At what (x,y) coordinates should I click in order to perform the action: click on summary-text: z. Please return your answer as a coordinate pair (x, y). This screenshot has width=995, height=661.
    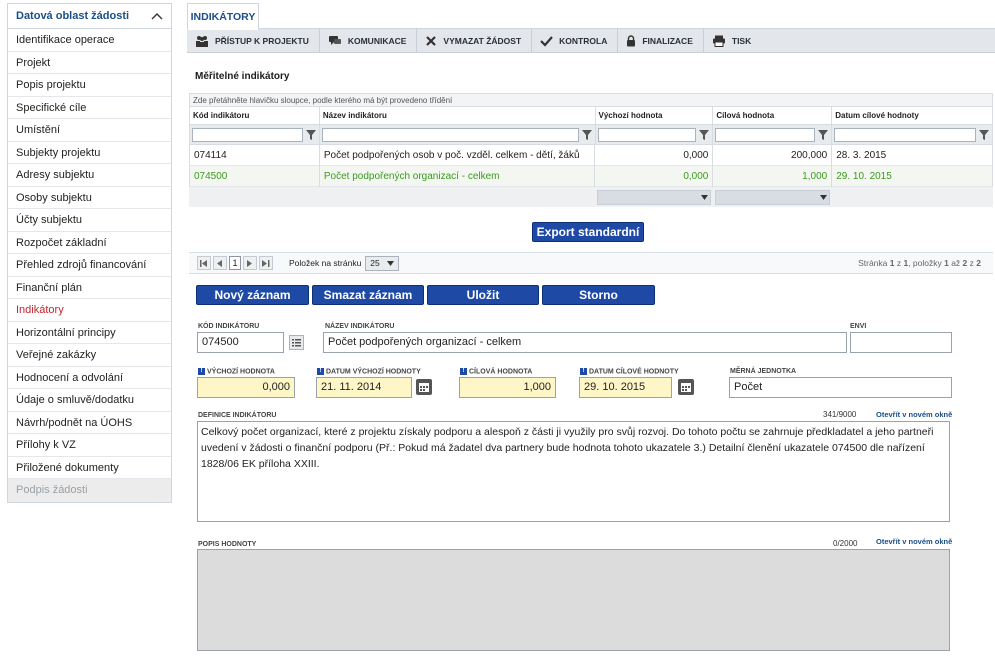
    Looking at the image, I should click on (972, 263).